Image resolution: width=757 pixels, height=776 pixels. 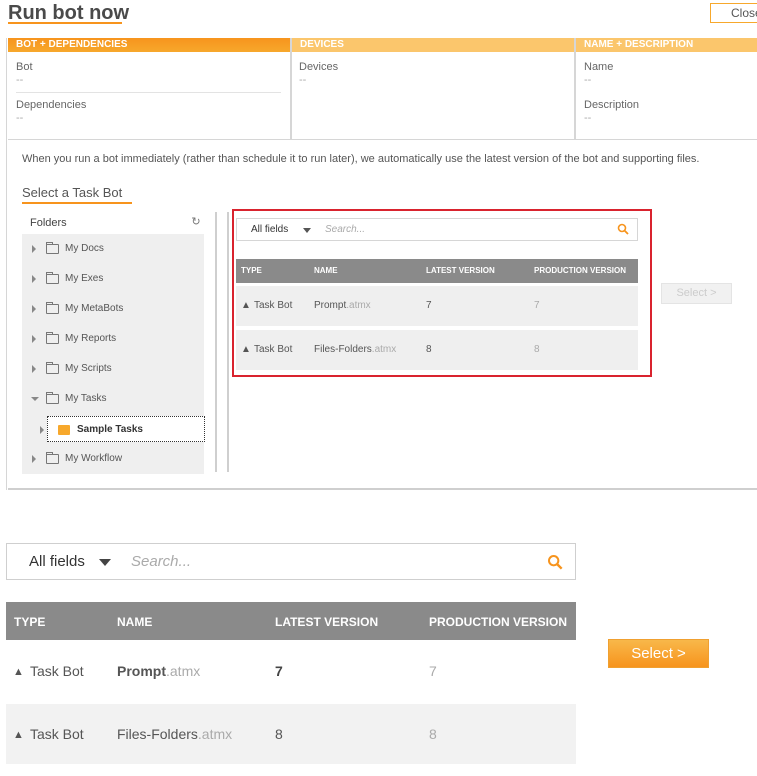 What do you see at coordinates (433, 45) in the screenshot?
I see `devices-heading: DEVICES` at bounding box center [433, 45].